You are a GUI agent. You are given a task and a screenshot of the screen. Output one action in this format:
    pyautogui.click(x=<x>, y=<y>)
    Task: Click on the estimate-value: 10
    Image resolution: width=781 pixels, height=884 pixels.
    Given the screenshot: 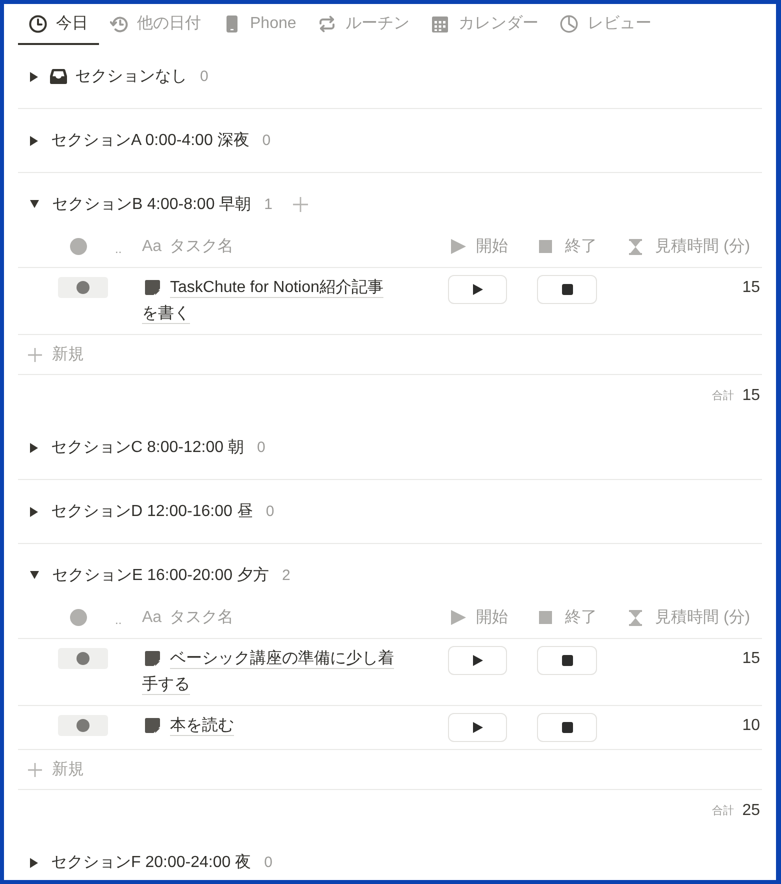 What is the action you would take?
    pyautogui.click(x=751, y=726)
    